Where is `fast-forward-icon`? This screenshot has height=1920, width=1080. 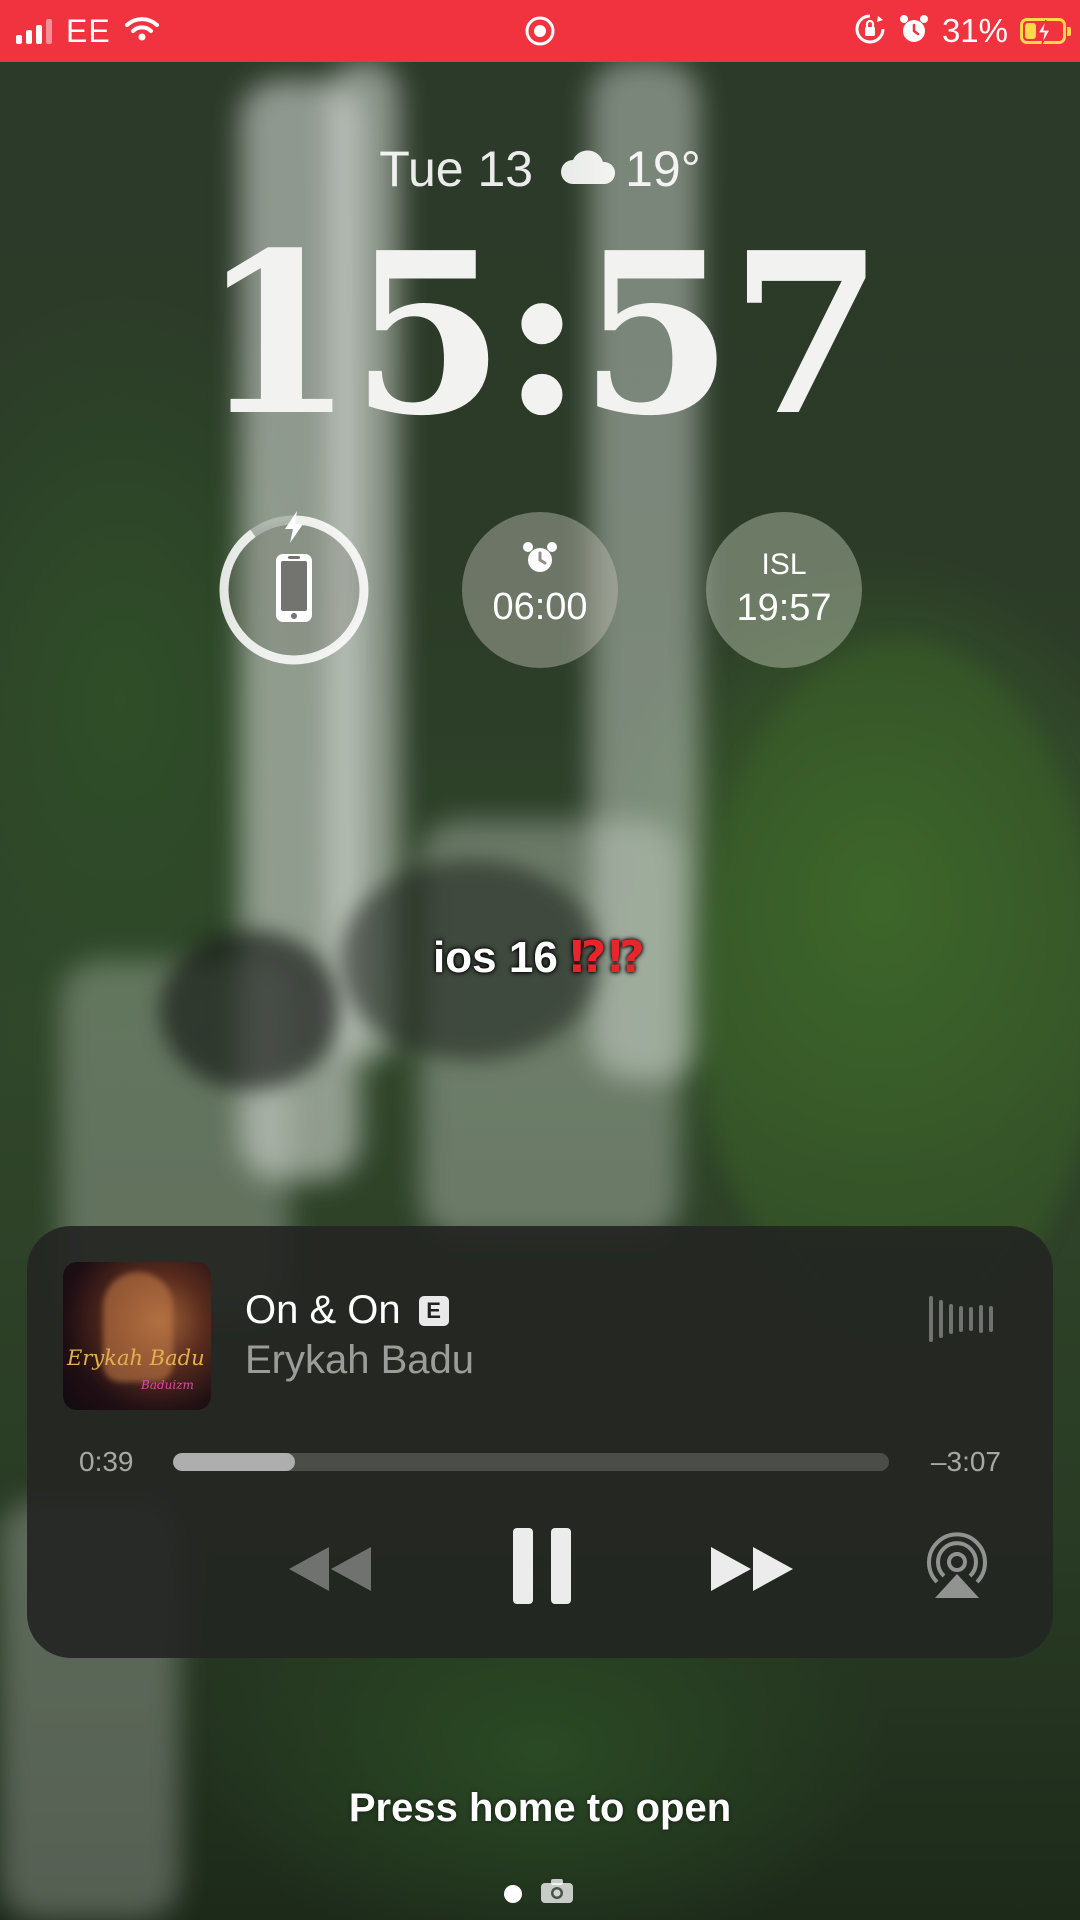
fast-forward-icon is located at coordinates (752, 1571).